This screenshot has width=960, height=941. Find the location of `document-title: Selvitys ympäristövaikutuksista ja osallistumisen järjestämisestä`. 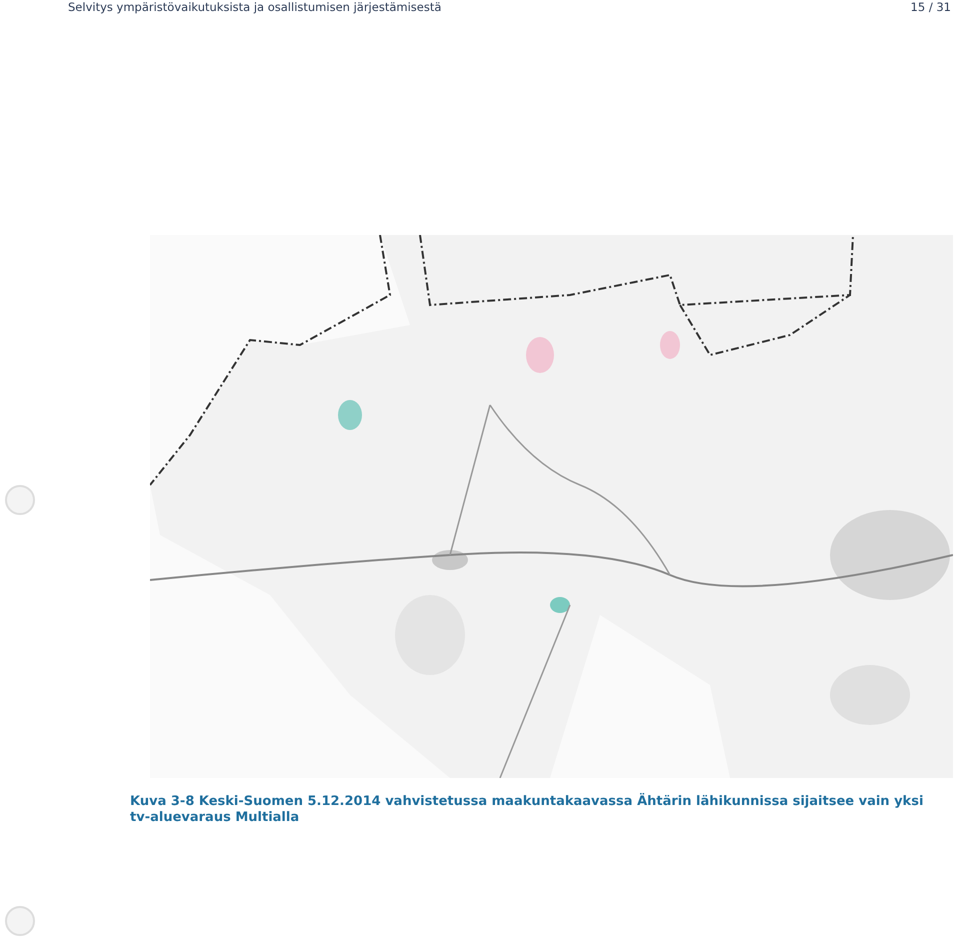

document-title: Selvitys ympäristövaikutuksista ja osallistumisen järjestämisestä is located at coordinates (255, 7).